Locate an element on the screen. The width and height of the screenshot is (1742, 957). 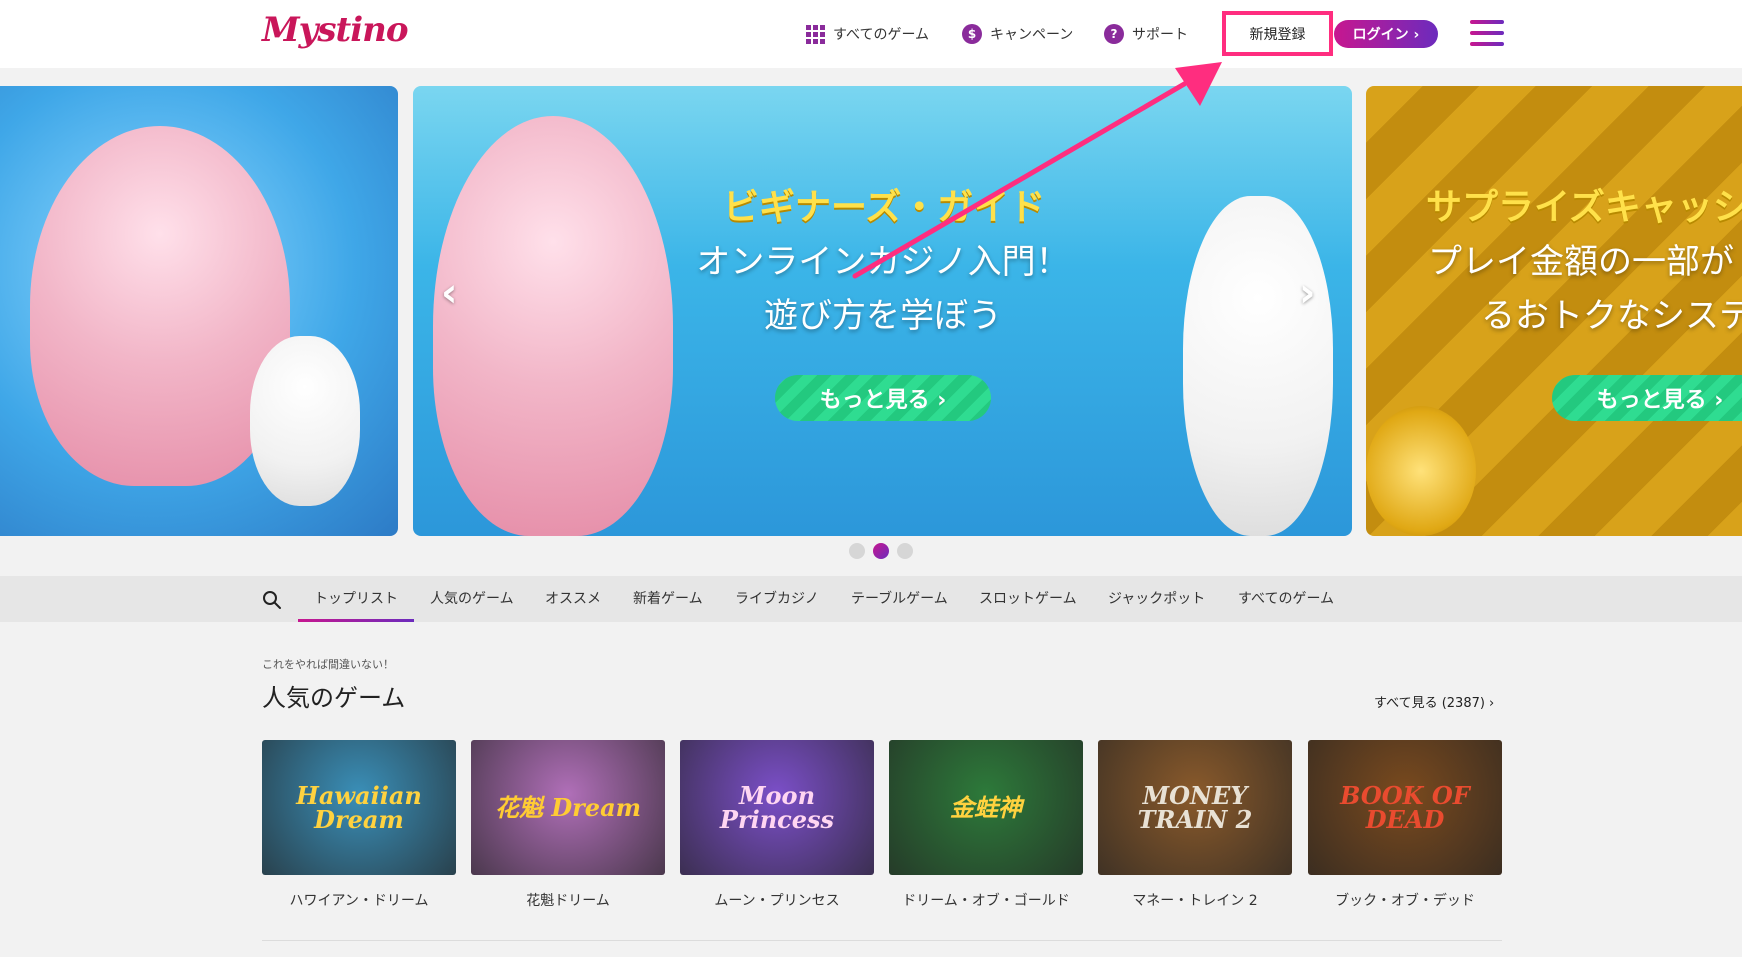
tab-top-list: トップリスト is located at coordinates (356, 605).